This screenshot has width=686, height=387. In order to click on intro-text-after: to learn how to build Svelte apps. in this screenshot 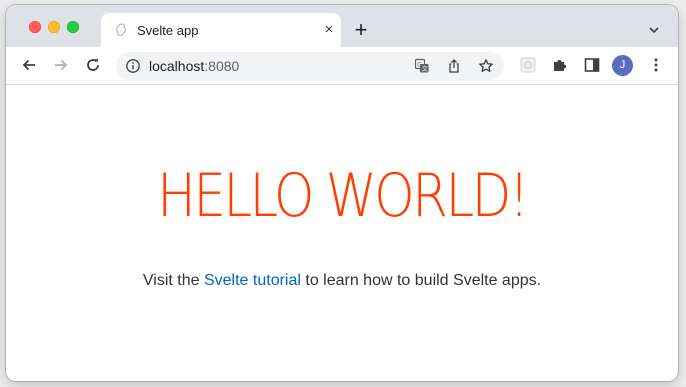, I will do `click(421, 280)`.